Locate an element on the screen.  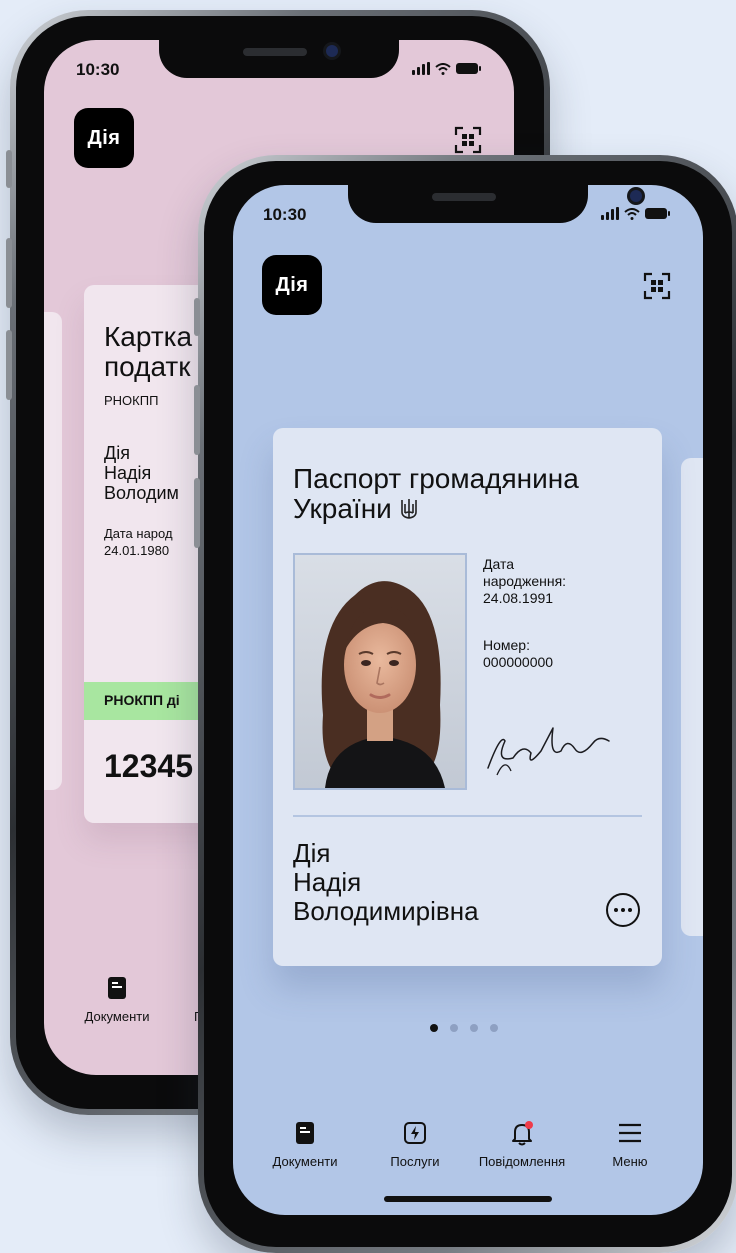
dob-label-line2: народження: is located at coordinates (525, 581).